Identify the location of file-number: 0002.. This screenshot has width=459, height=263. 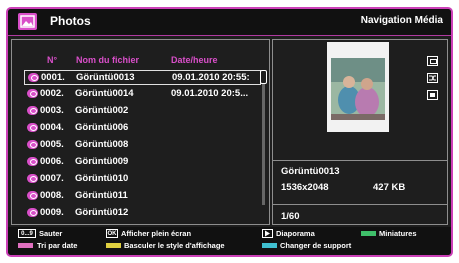
(52, 93).